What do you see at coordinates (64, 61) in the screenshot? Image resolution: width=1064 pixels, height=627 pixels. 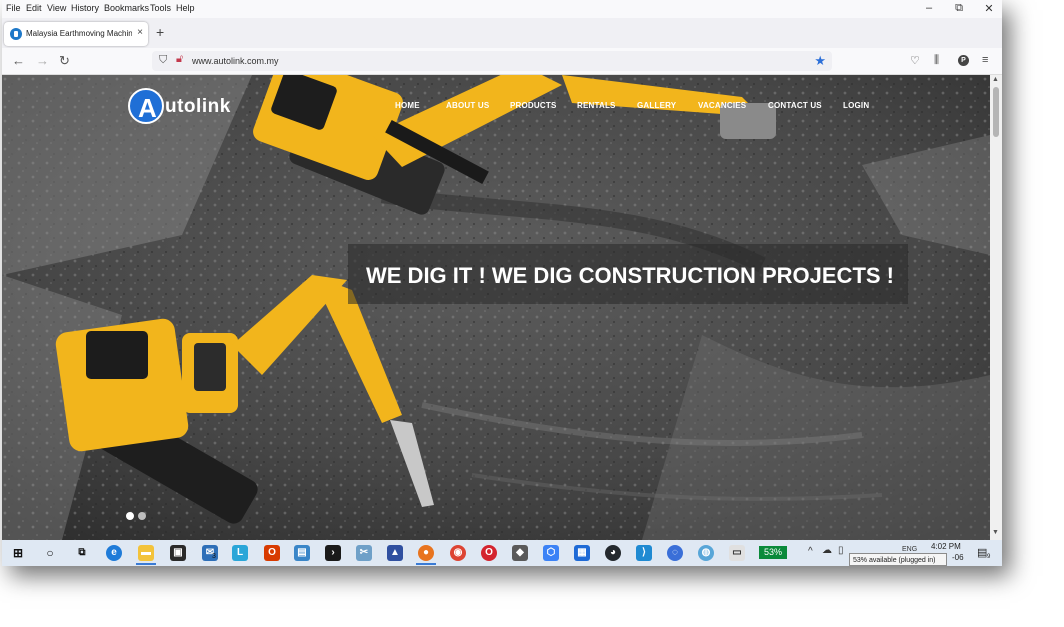 I see `reload-button: ↻` at bounding box center [64, 61].